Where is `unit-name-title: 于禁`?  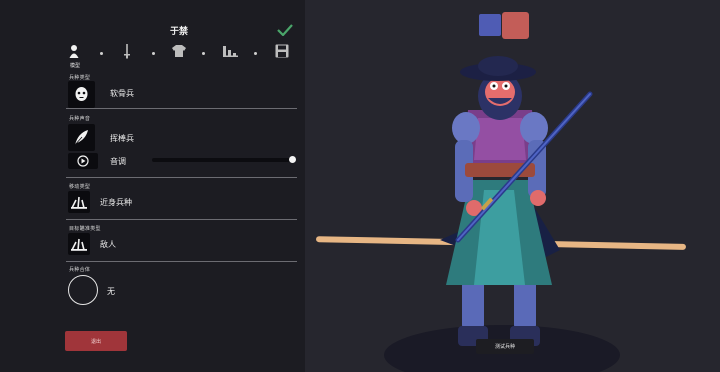
unit-name-title: 于禁 is located at coordinates (178, 32).